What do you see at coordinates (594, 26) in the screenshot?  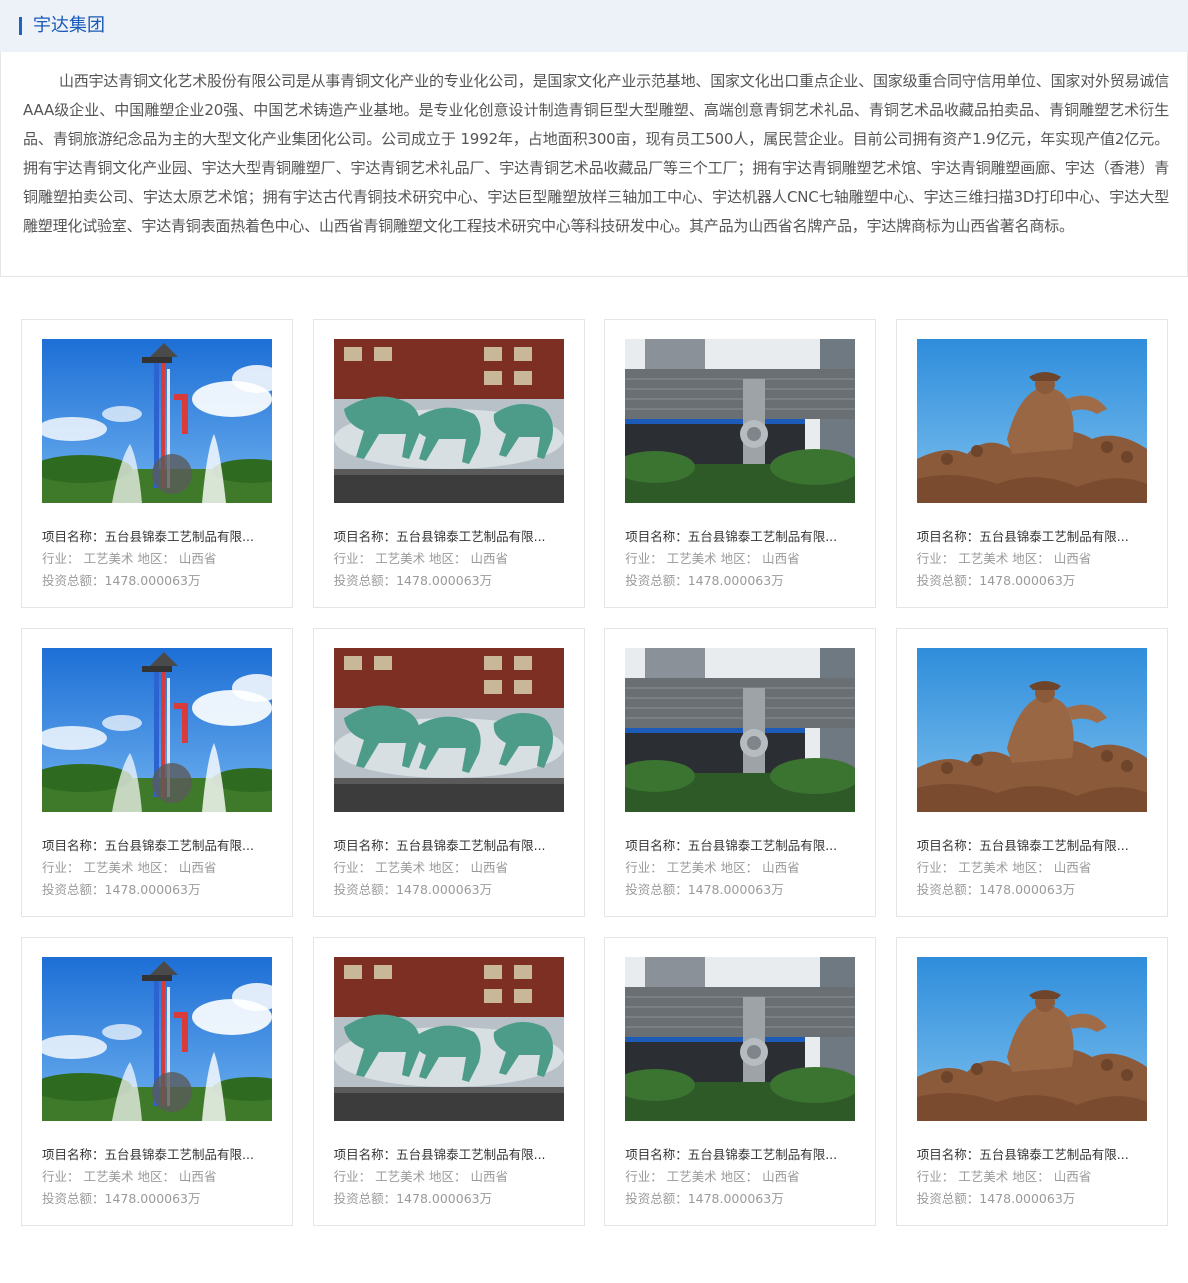 I see `section-header: 宇达集团` at bounding box center [594, 26].